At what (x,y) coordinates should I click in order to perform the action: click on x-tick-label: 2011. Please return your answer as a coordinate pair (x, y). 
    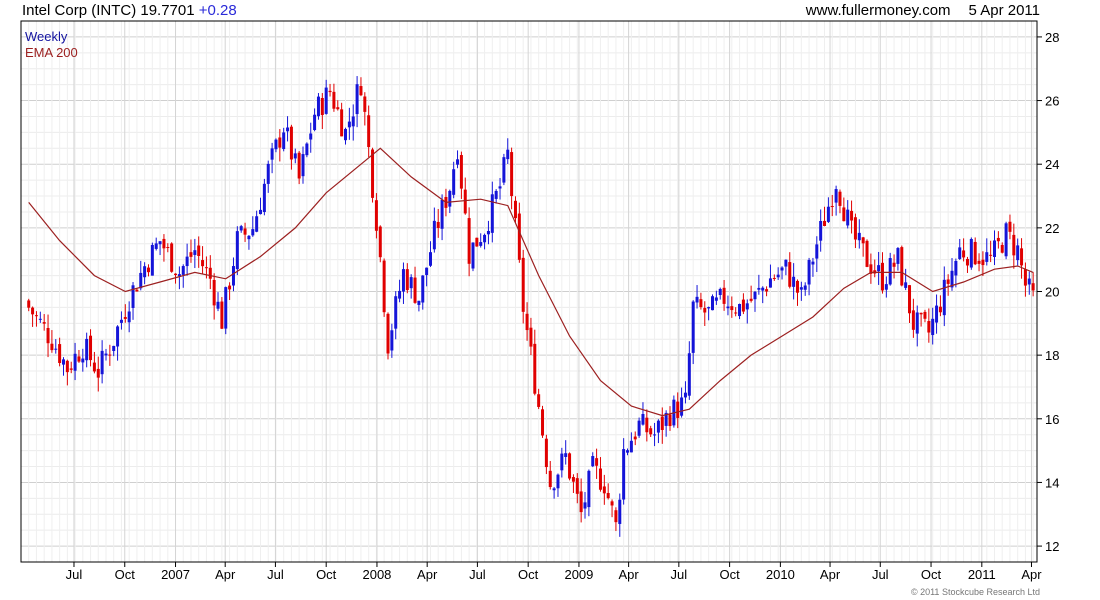
    Looking at the image, I should click on (982, 574).